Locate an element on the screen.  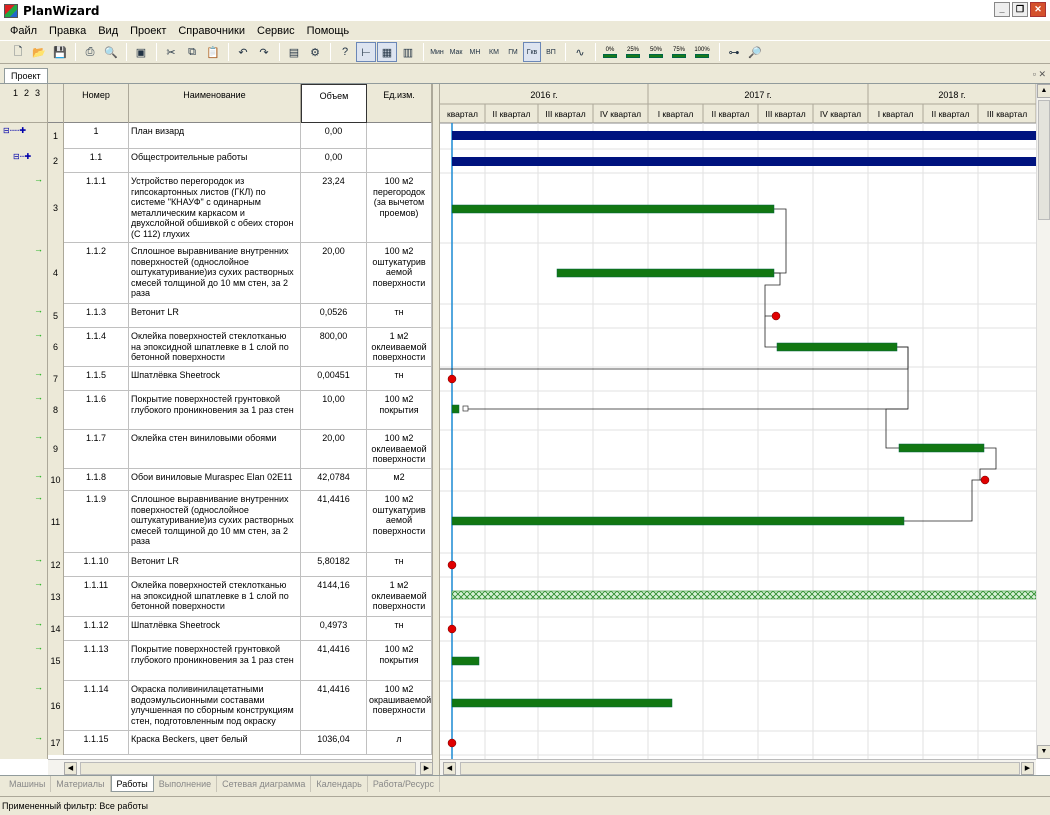
grid-scroll-thumb is located at coordinates (248, 768).